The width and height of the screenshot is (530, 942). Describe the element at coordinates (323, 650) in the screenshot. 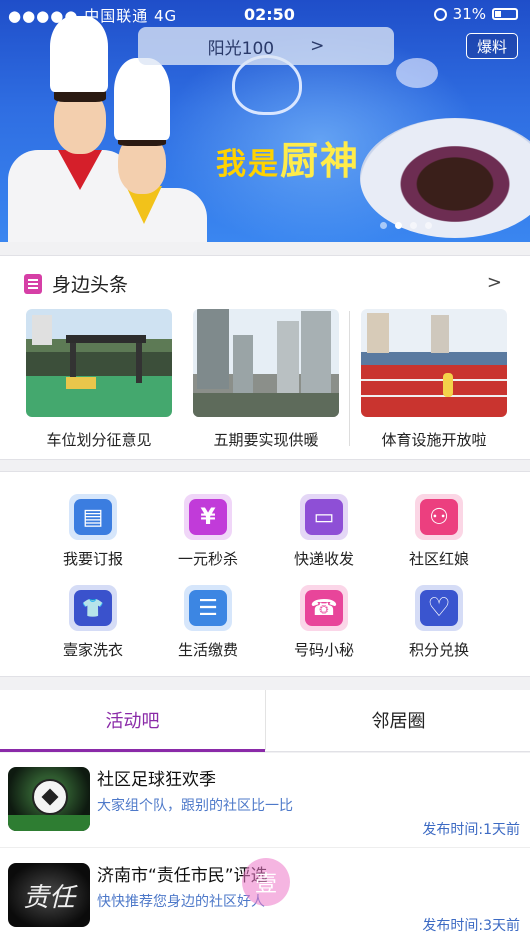

I see `service-label: 号码小秘` at that location.